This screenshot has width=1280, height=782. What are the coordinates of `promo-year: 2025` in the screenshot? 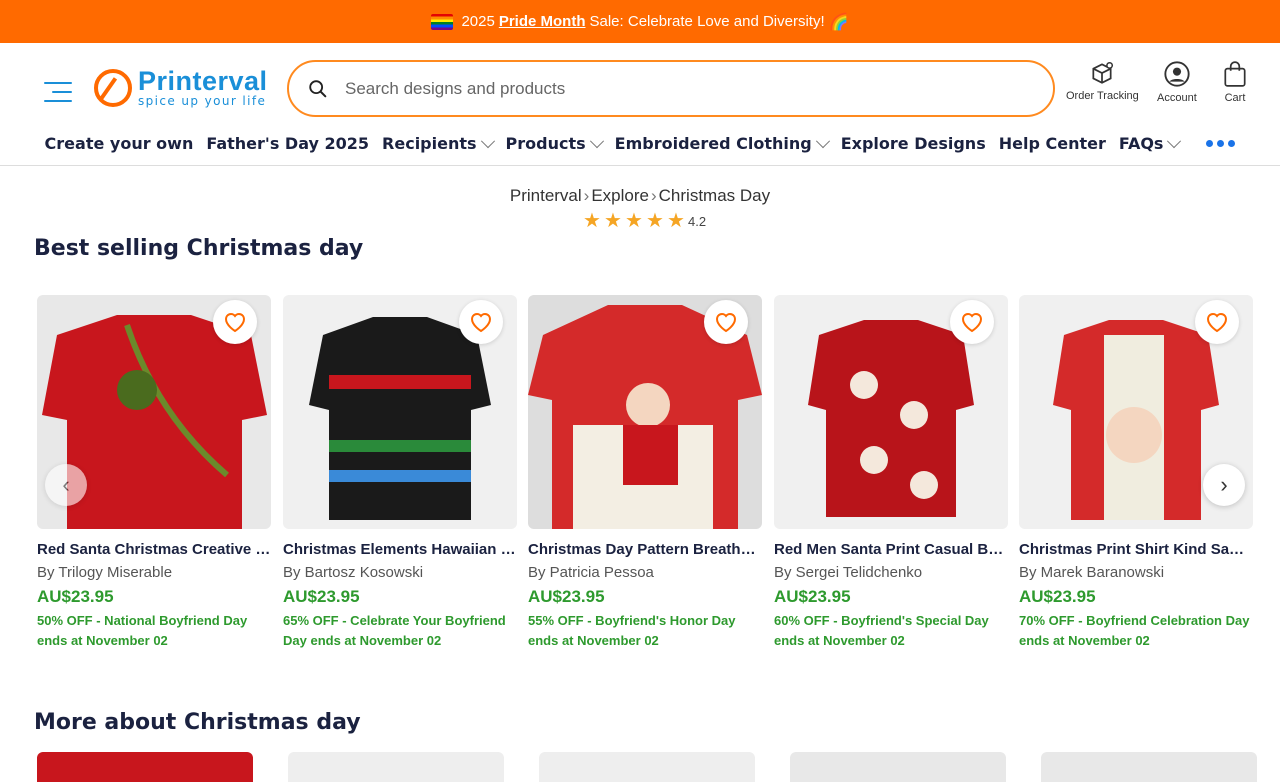 It's located at (478, 21).